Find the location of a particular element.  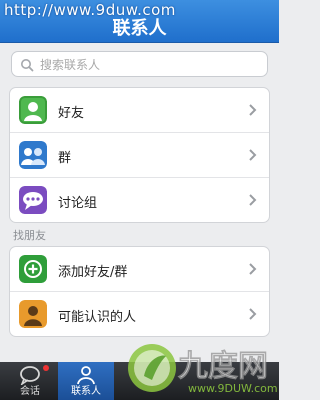

search-bar is located at coordinates (139, 64).